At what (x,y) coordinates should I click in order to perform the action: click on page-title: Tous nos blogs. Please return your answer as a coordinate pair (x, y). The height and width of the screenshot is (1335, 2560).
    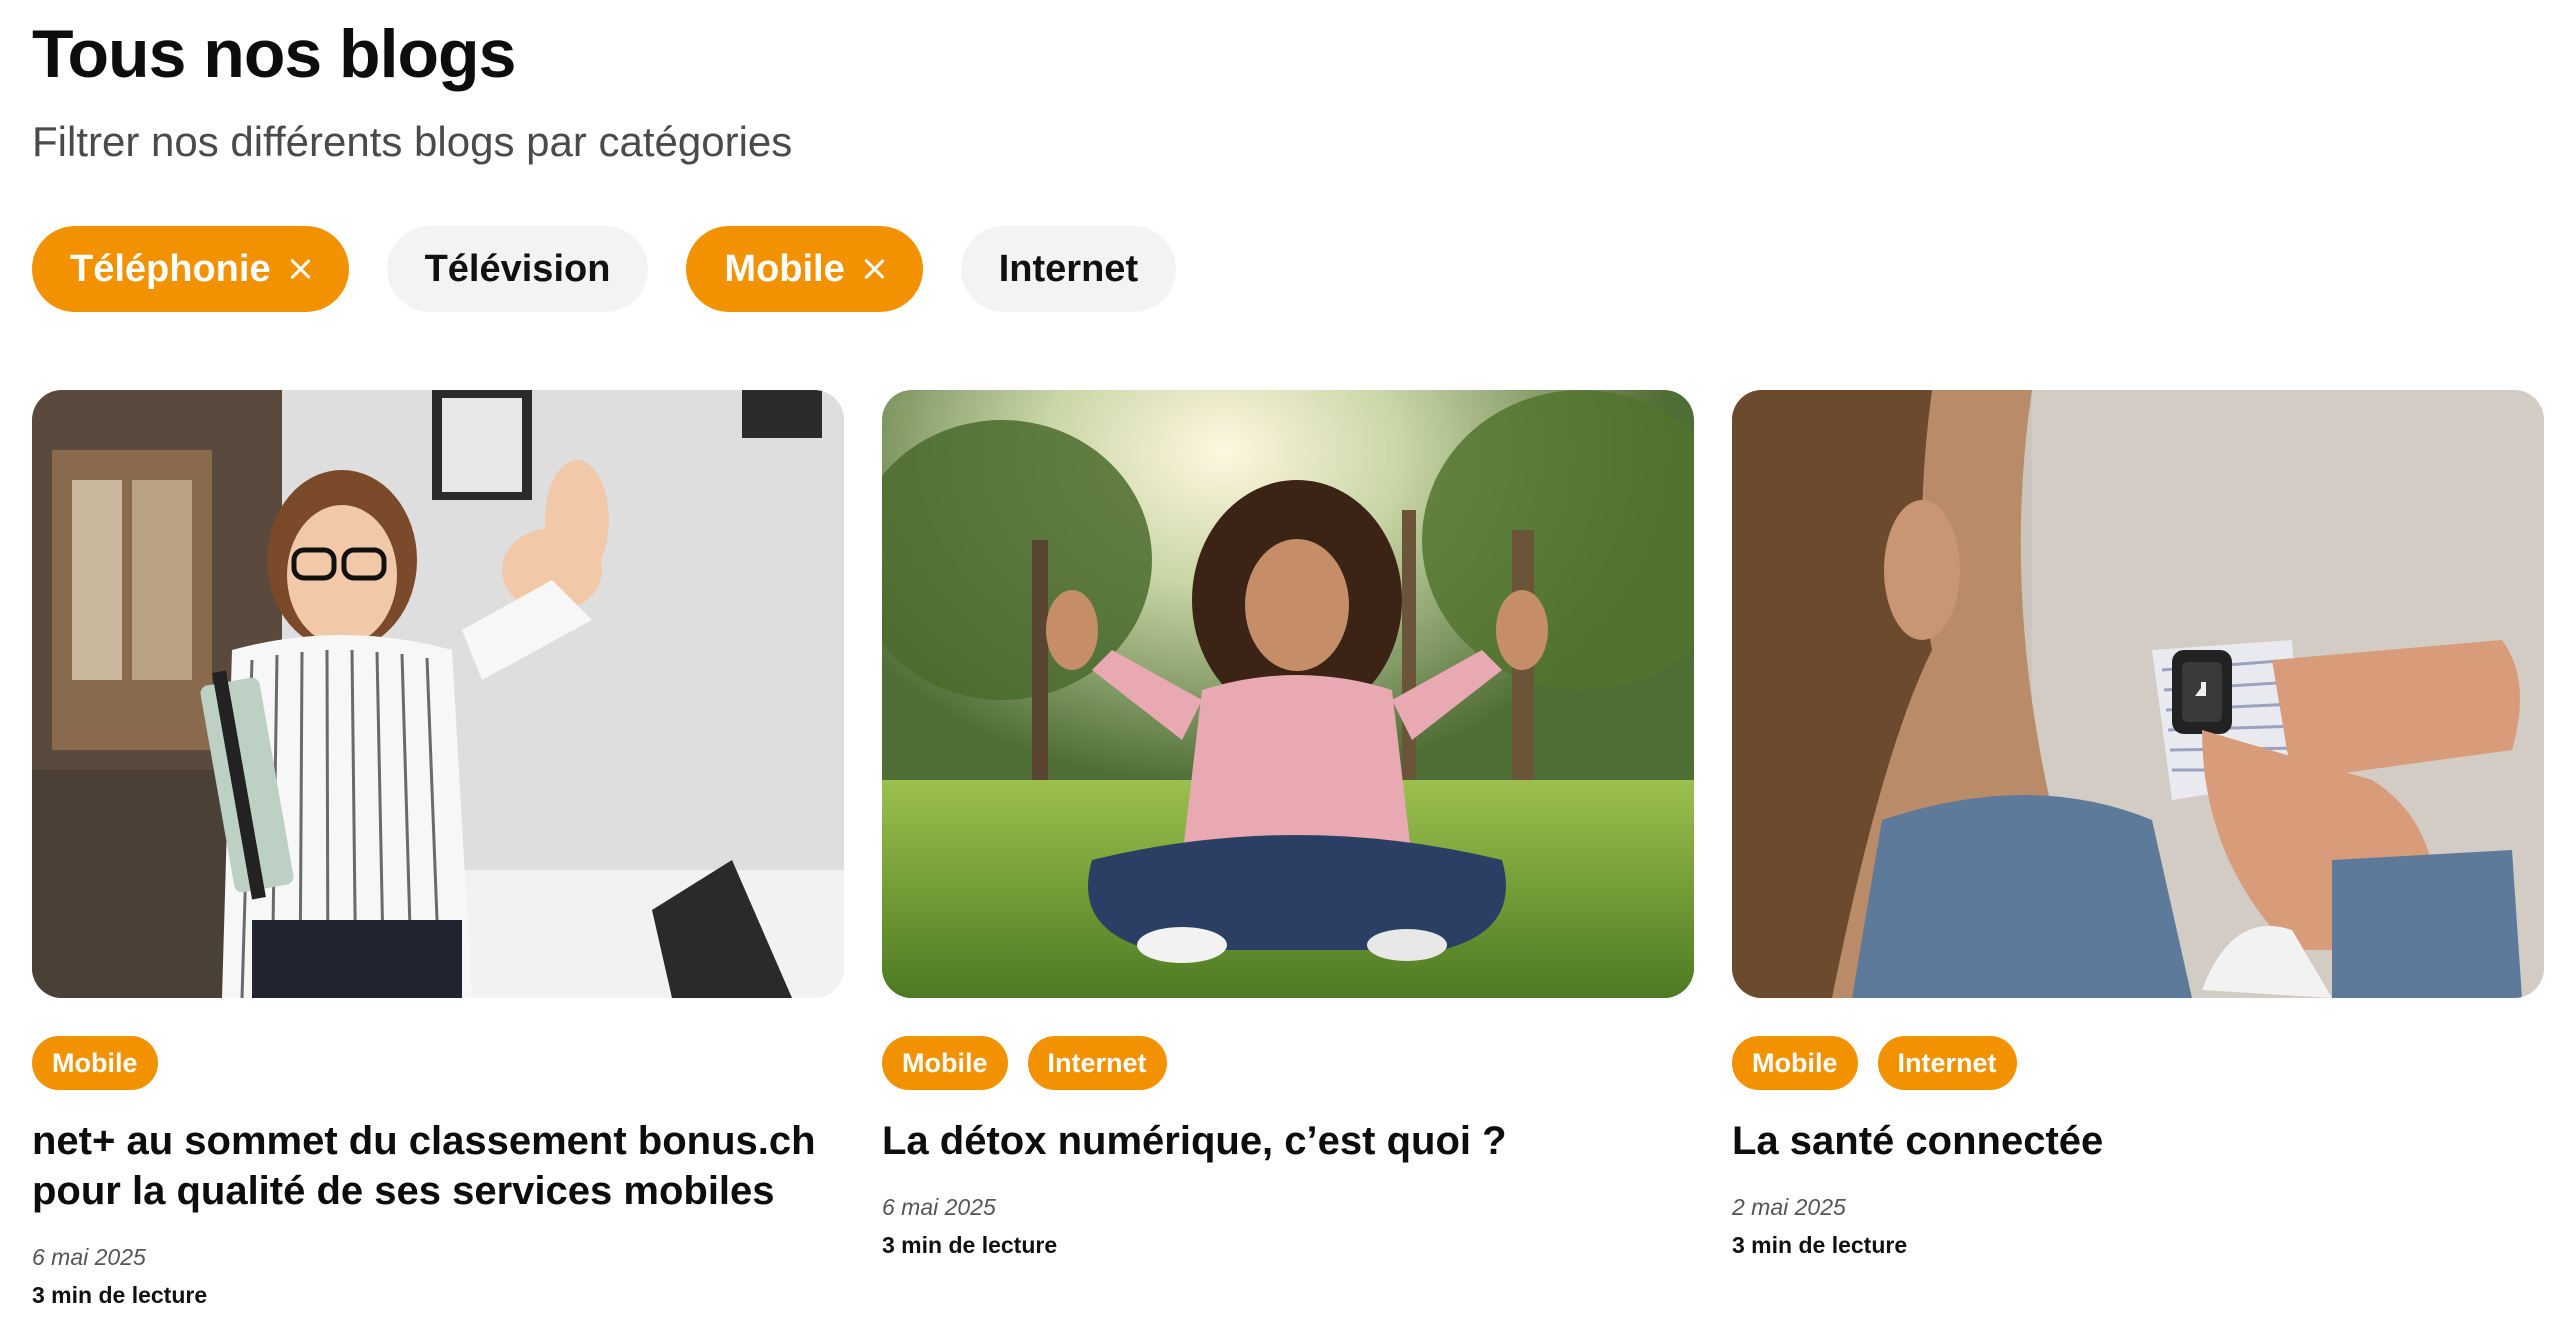
    Looking at the image, I should click on (274, 54).